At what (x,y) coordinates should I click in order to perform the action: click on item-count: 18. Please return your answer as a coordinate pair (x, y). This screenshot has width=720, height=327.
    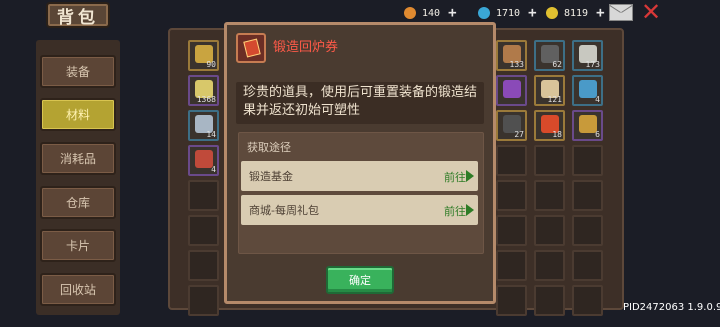
    Looking at the image, I should click on (557, 134).